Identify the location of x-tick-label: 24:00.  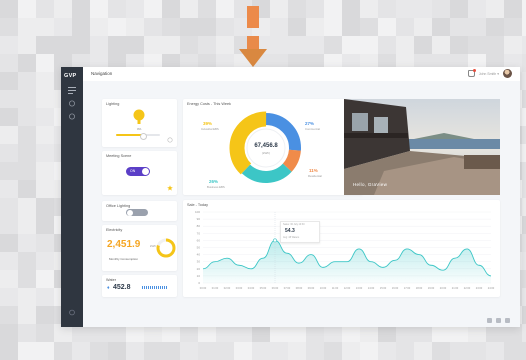
(491, 288).